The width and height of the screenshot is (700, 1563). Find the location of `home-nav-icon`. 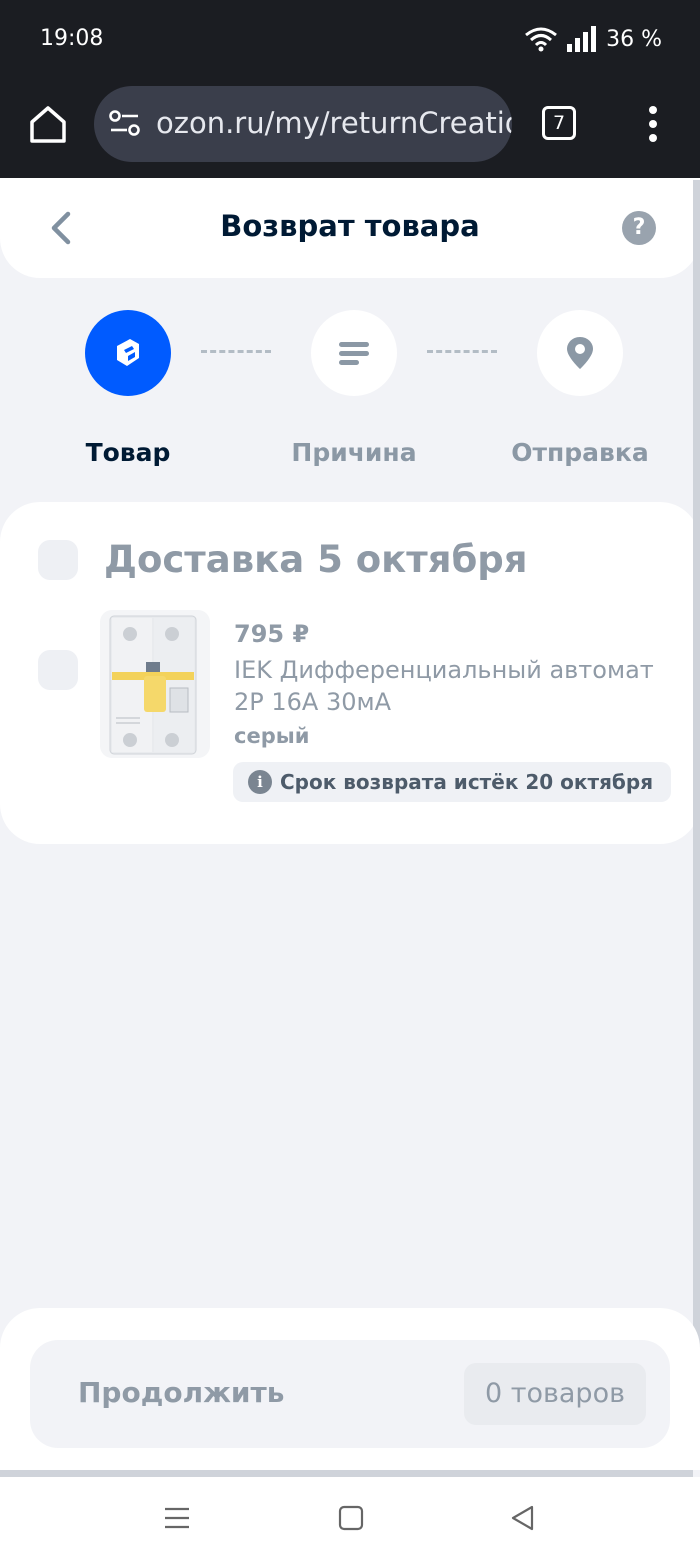

home-nav-icon is located at coordinates (351, 1518).